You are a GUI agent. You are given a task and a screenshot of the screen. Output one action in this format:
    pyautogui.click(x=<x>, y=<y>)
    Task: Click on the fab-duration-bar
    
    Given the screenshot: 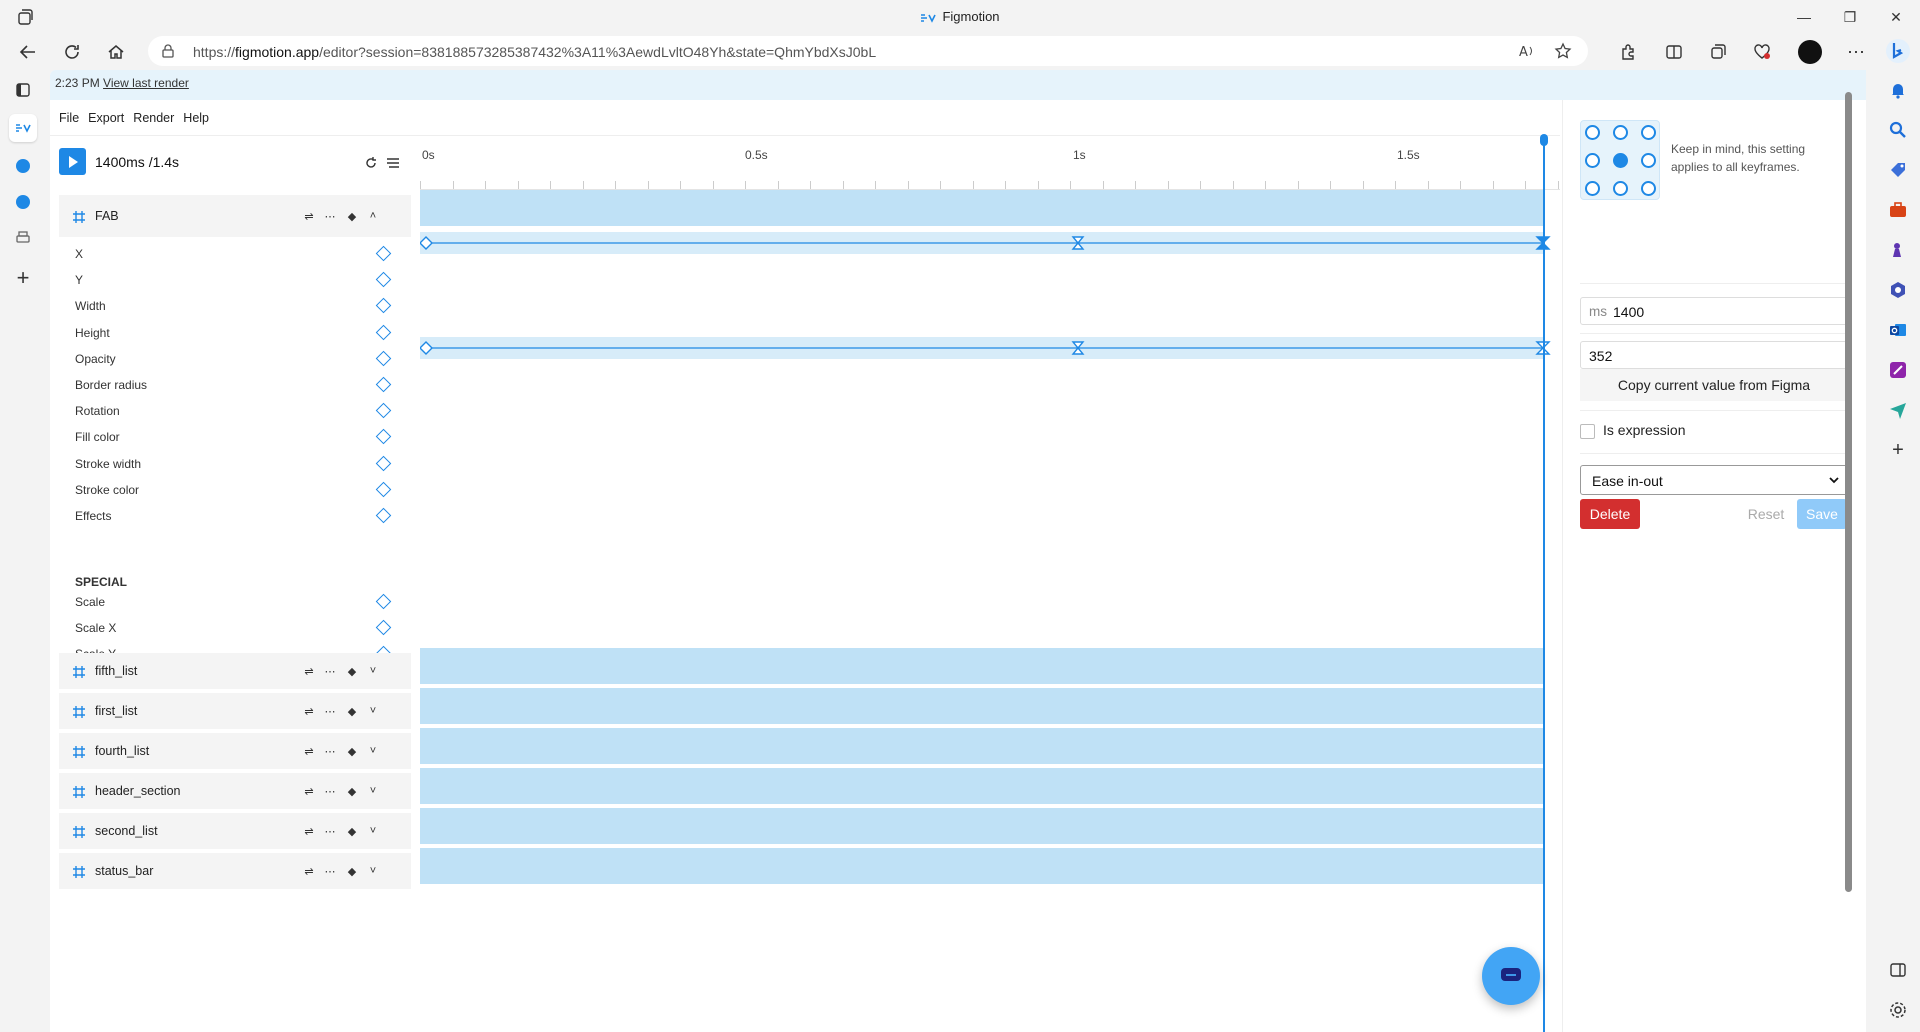 What is the action you would take?
    pyautogui.click(x=981, y=208)
    